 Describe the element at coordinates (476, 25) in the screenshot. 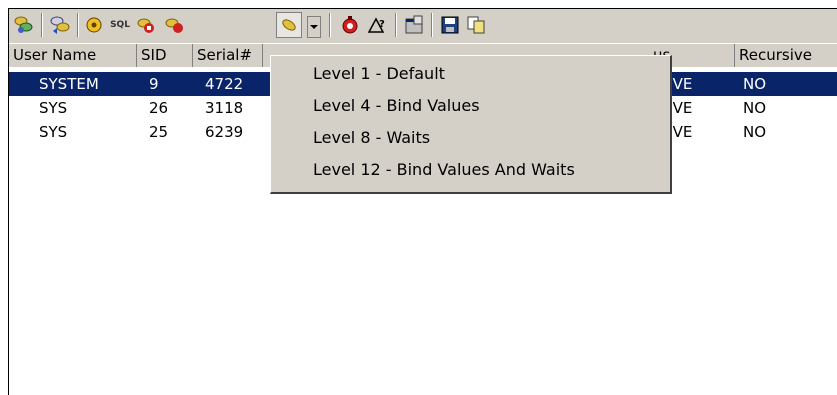

I see `copy-icon` at that location.